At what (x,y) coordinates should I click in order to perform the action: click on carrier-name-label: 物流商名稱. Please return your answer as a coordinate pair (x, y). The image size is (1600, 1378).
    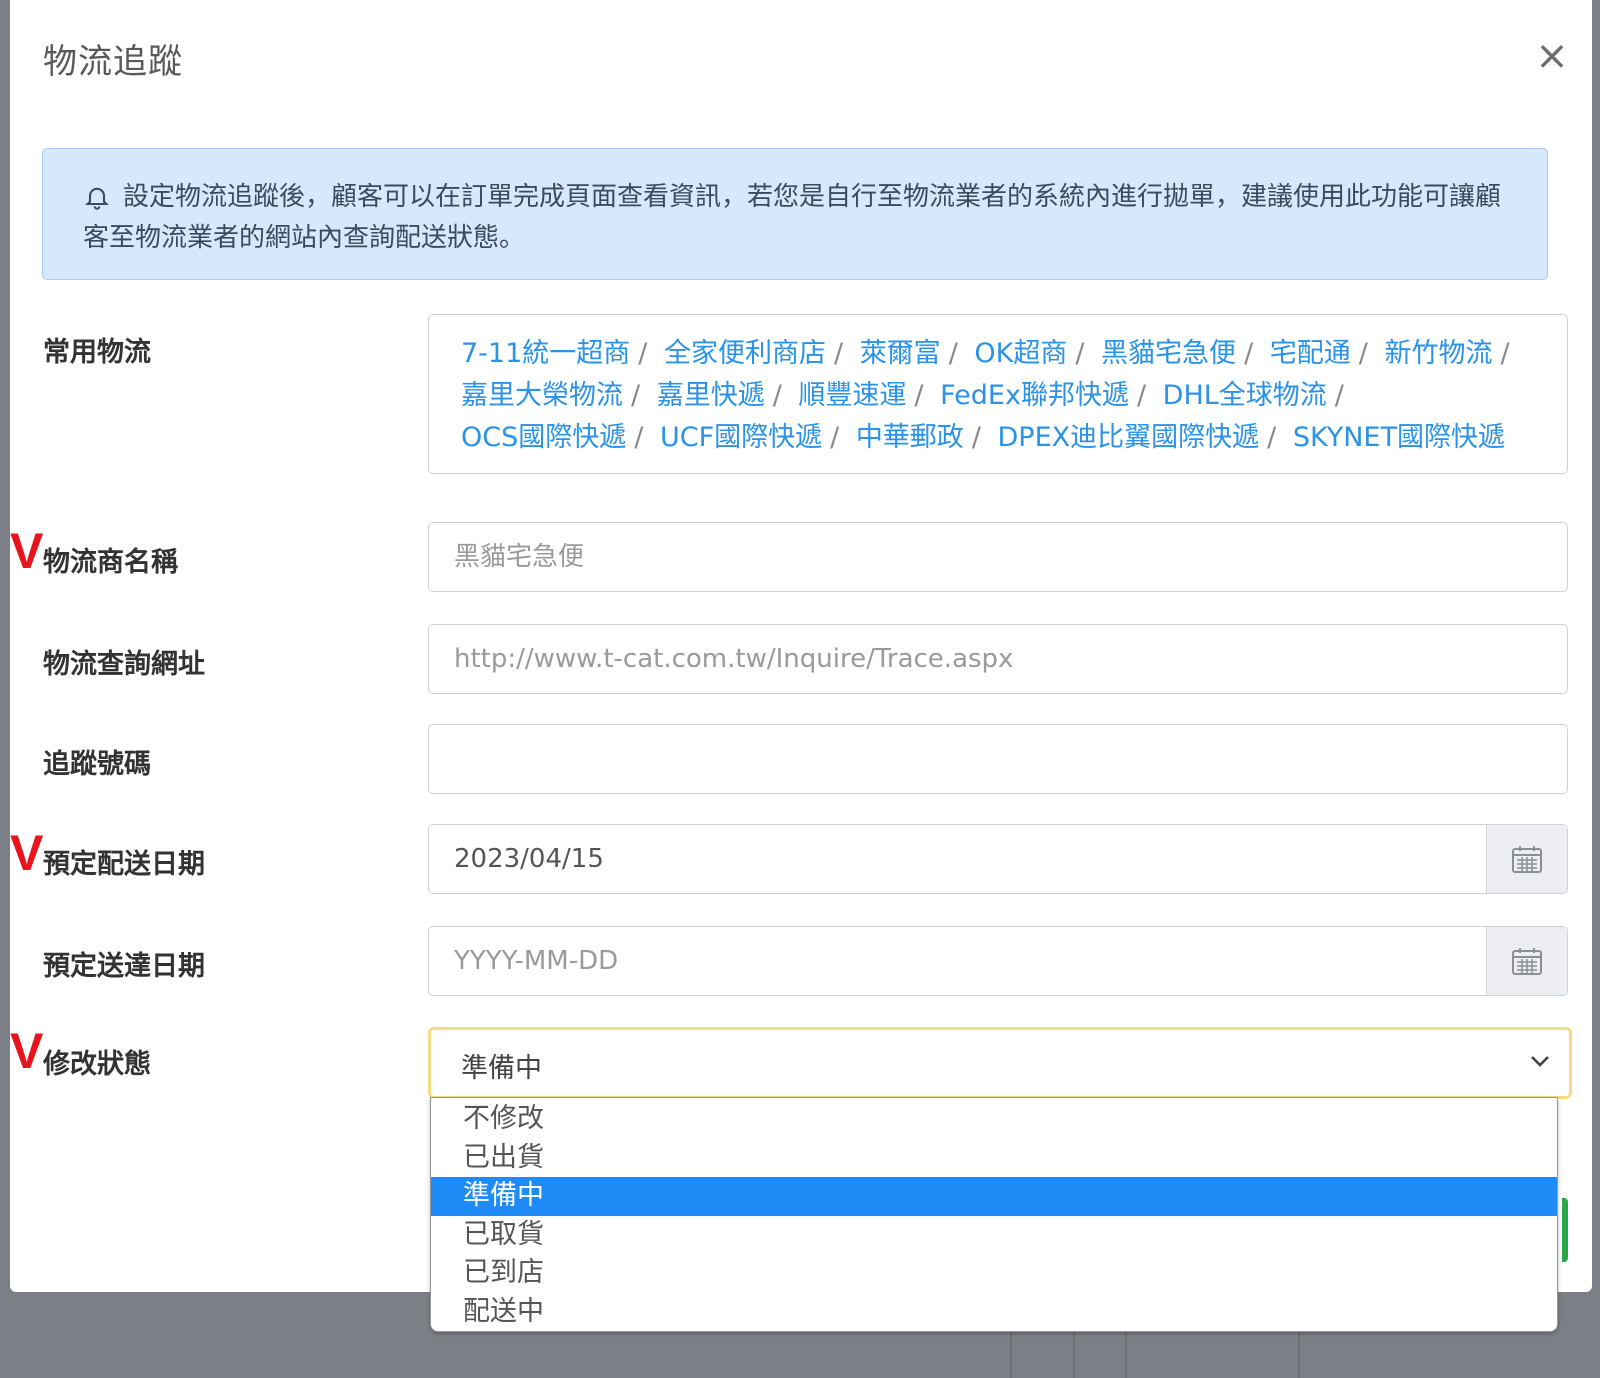
    Looking at the image, I should click on (110, 562).